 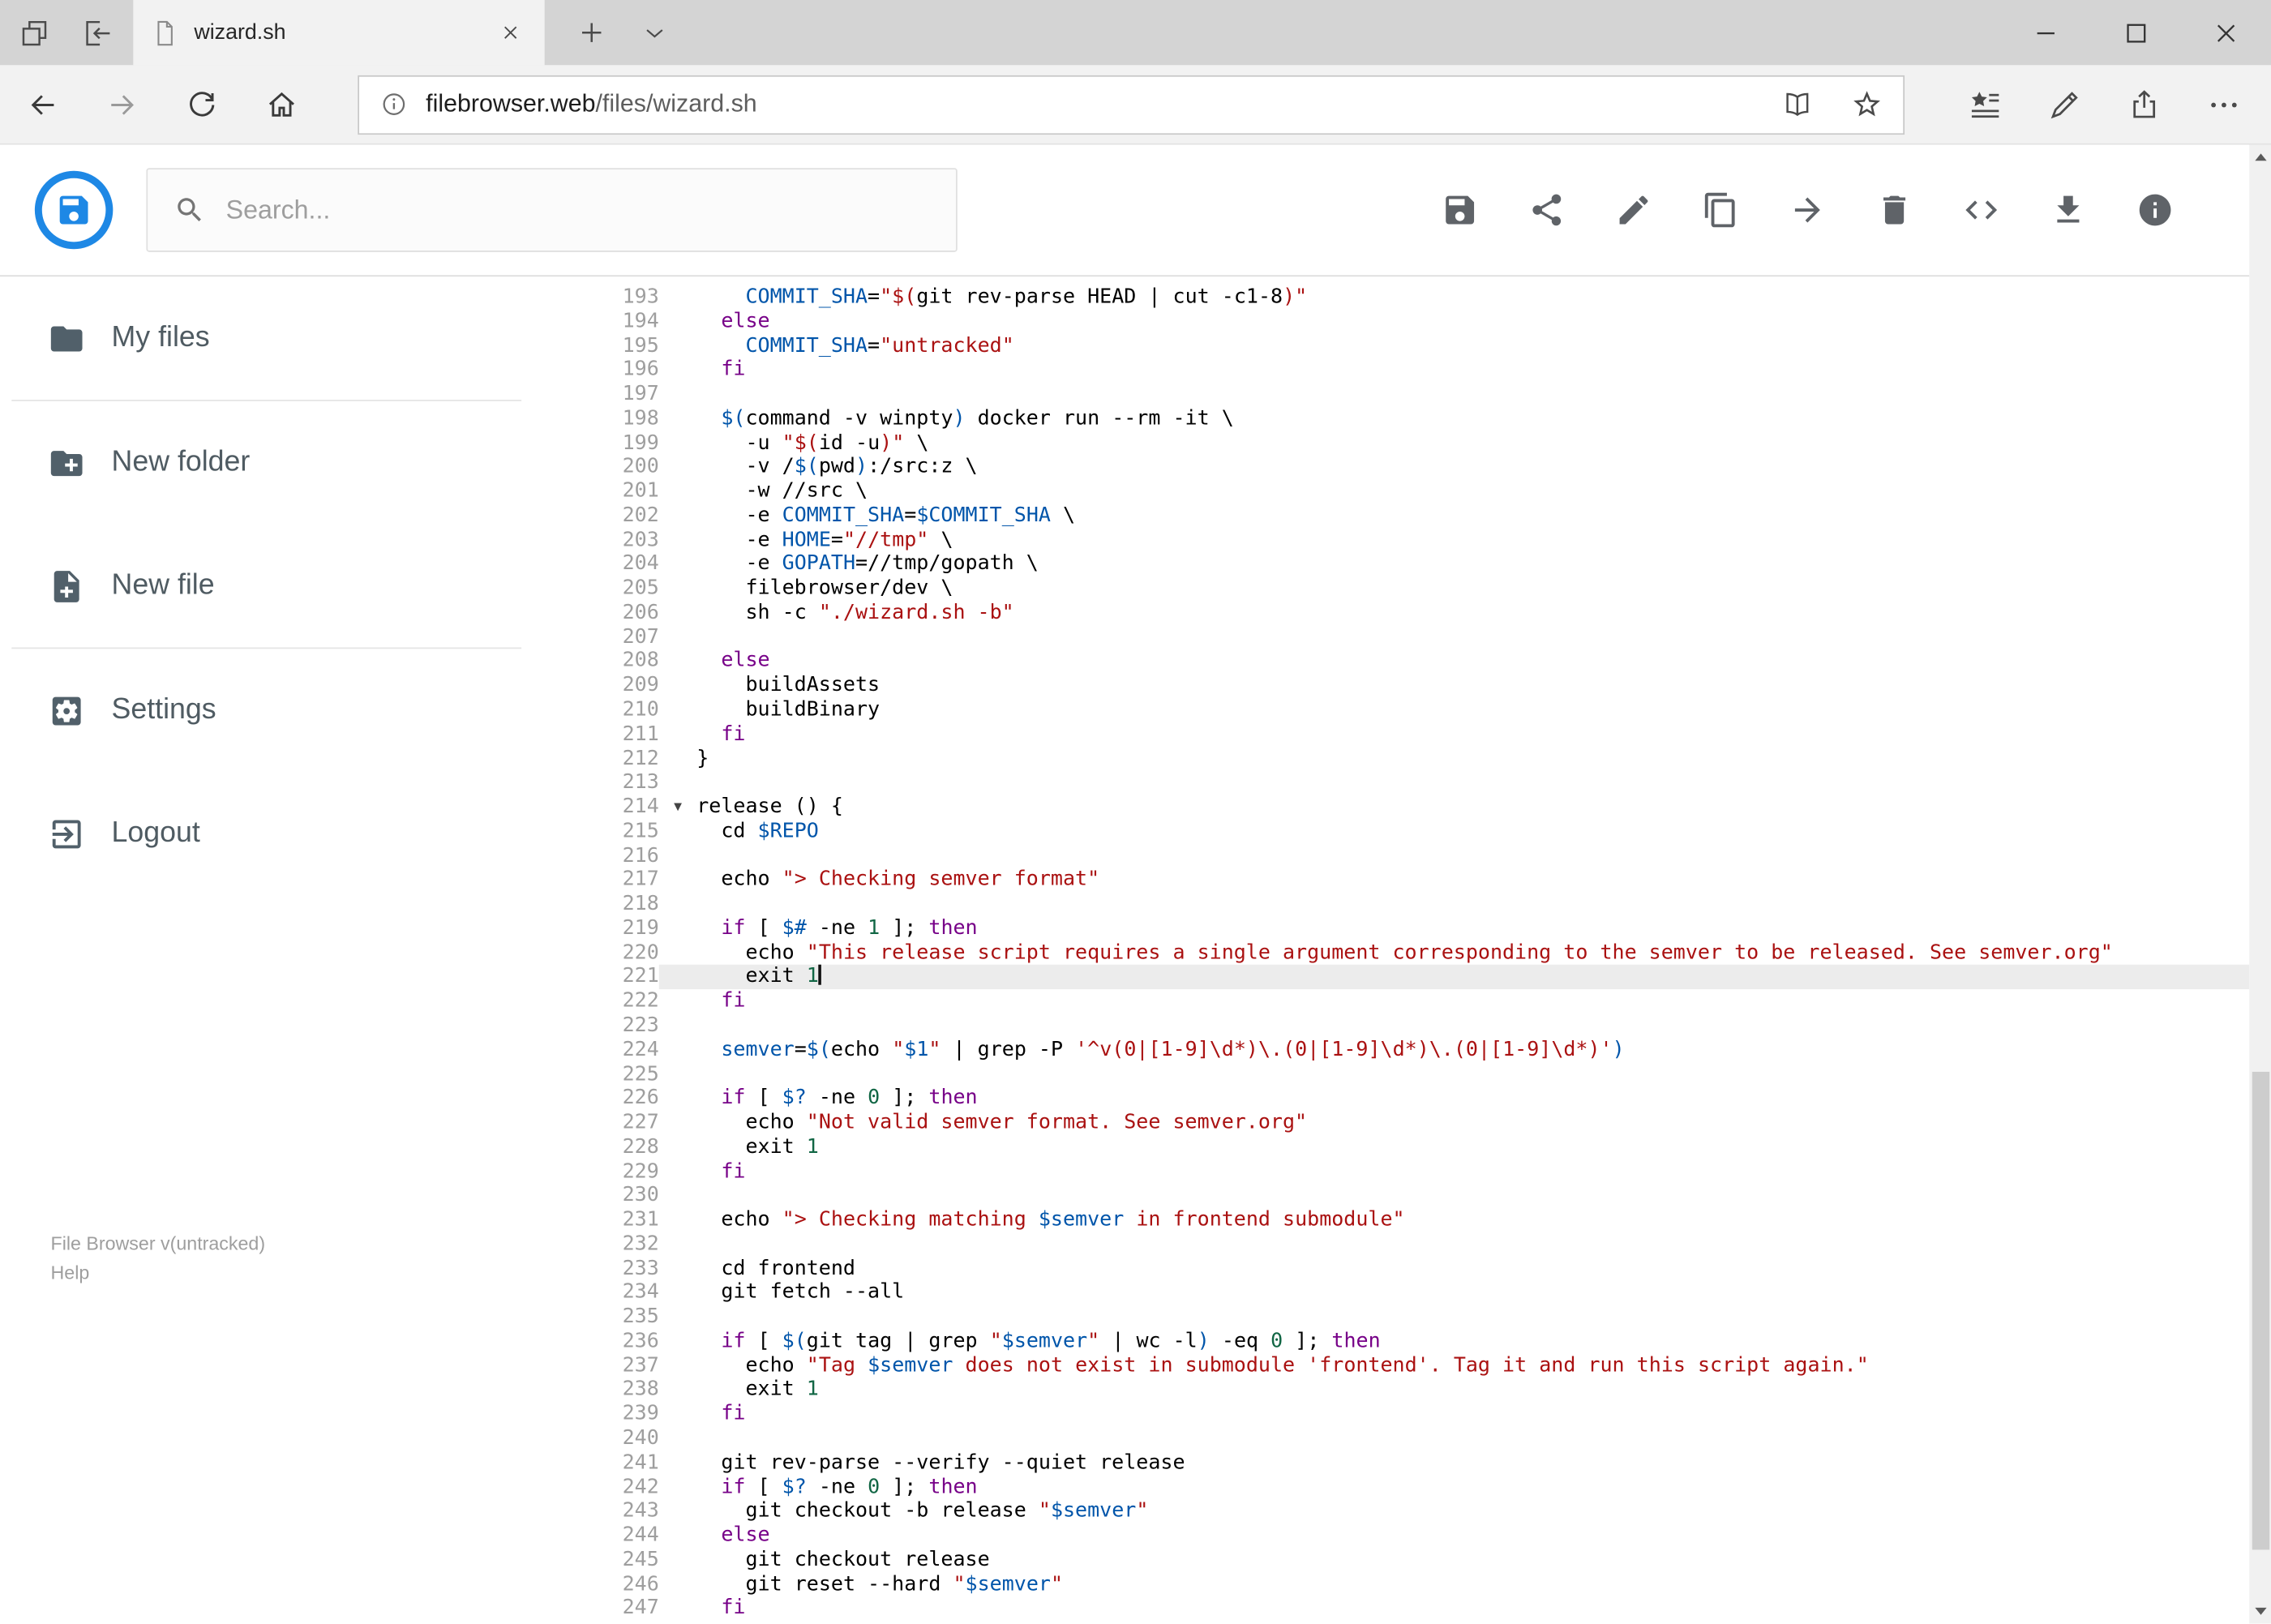 I want to click on code-line: 208 else, so click(x=1418, y=662).